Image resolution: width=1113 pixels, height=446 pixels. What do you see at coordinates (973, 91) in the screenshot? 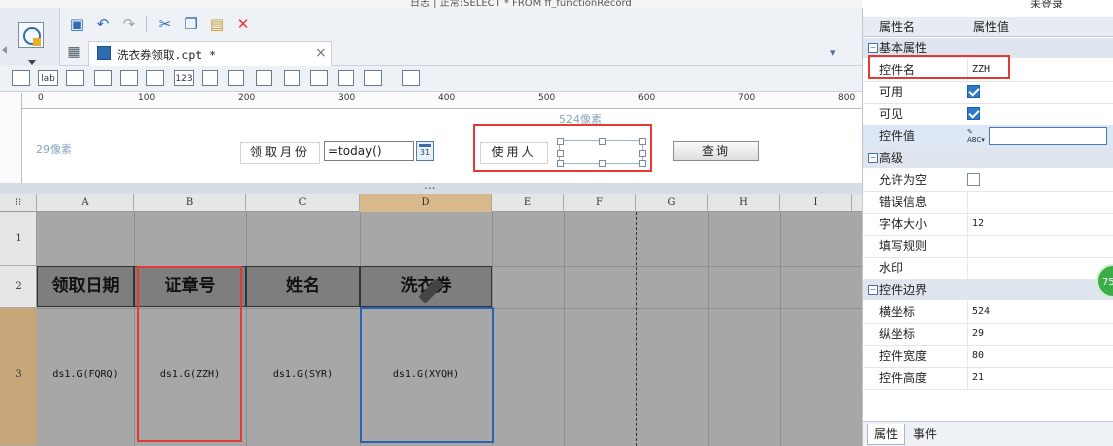
I see `enabled-checkbox` at bounding box center [973, 91].